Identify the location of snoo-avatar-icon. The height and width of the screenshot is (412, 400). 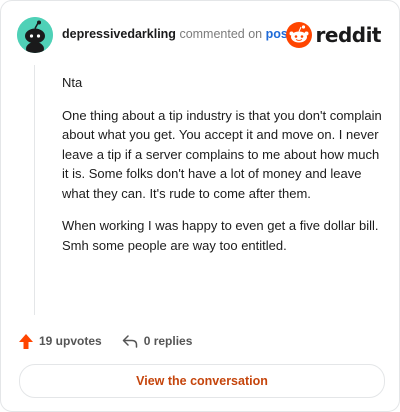
(35, 35).